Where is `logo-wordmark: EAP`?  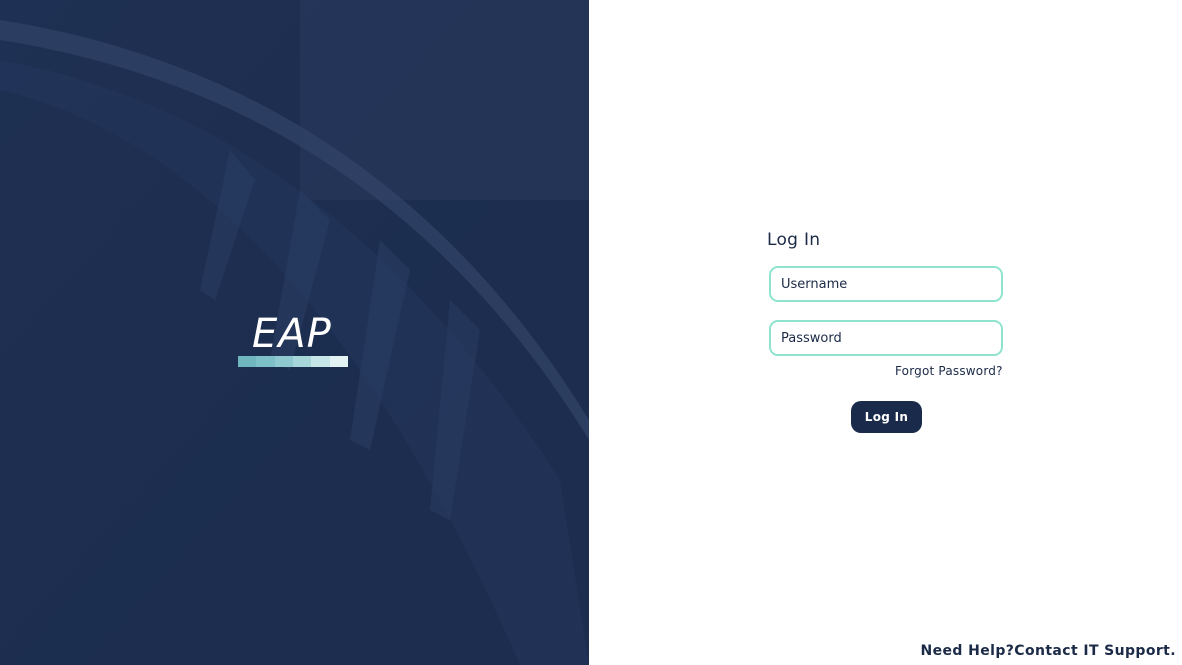 logo-wordmark: EAP is located at coordinates (292, 334).